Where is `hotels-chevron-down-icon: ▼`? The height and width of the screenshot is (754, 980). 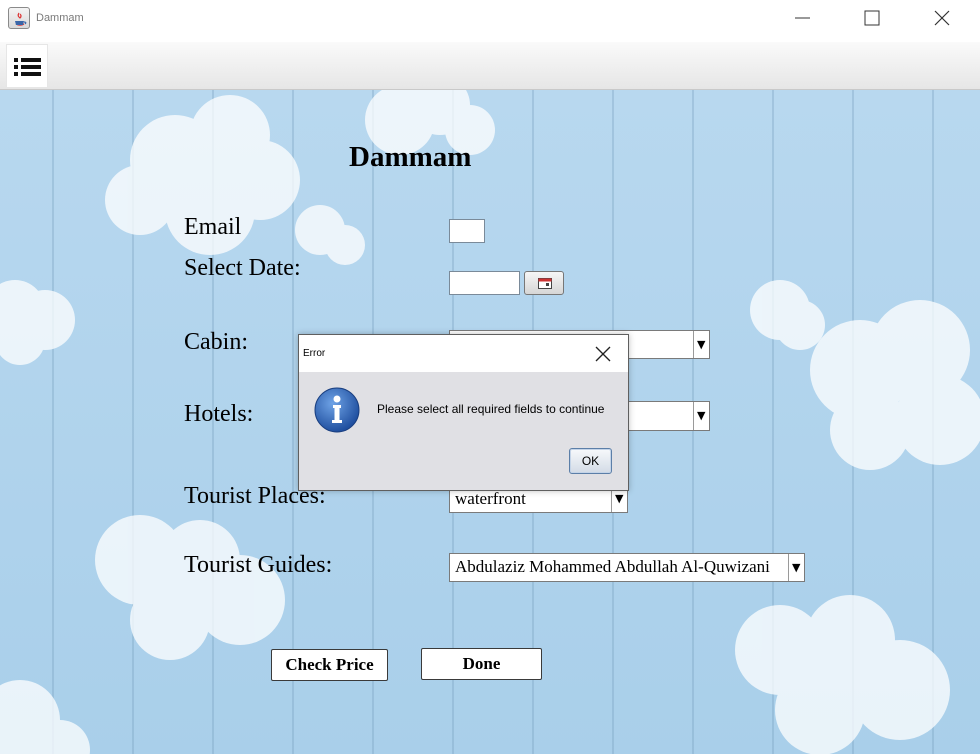
hotels-chevron-down-icon: ▼ is located at coordinates (701, 416).